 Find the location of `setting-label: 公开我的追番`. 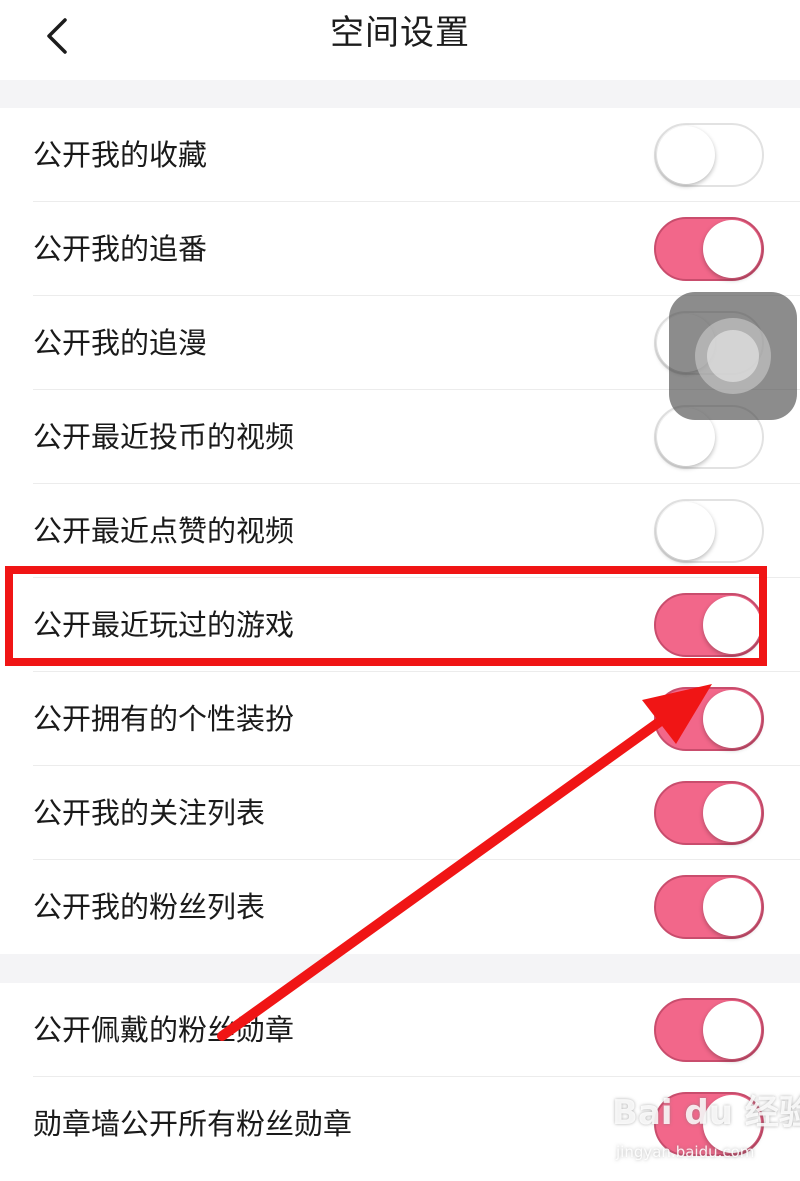

setting-label: 公开我的追番 is located at coordinates (120, 249).